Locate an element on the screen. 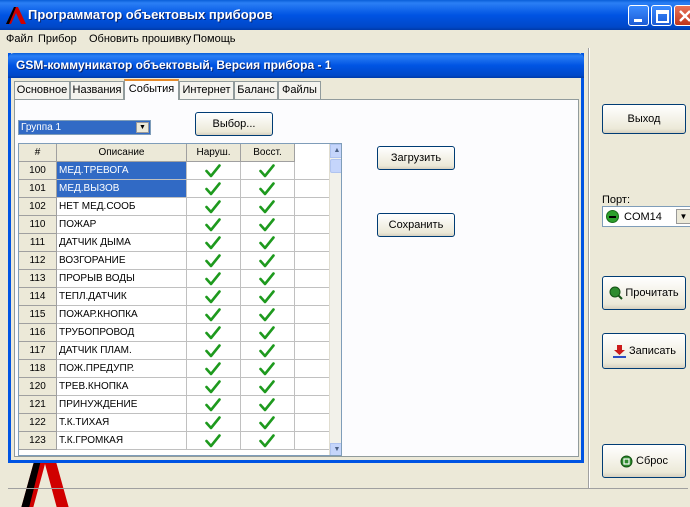 This screenshot has width=690, height=507. event-description-cell: ТРЕВ.КНОПКА is located at coordinates (122, 387).